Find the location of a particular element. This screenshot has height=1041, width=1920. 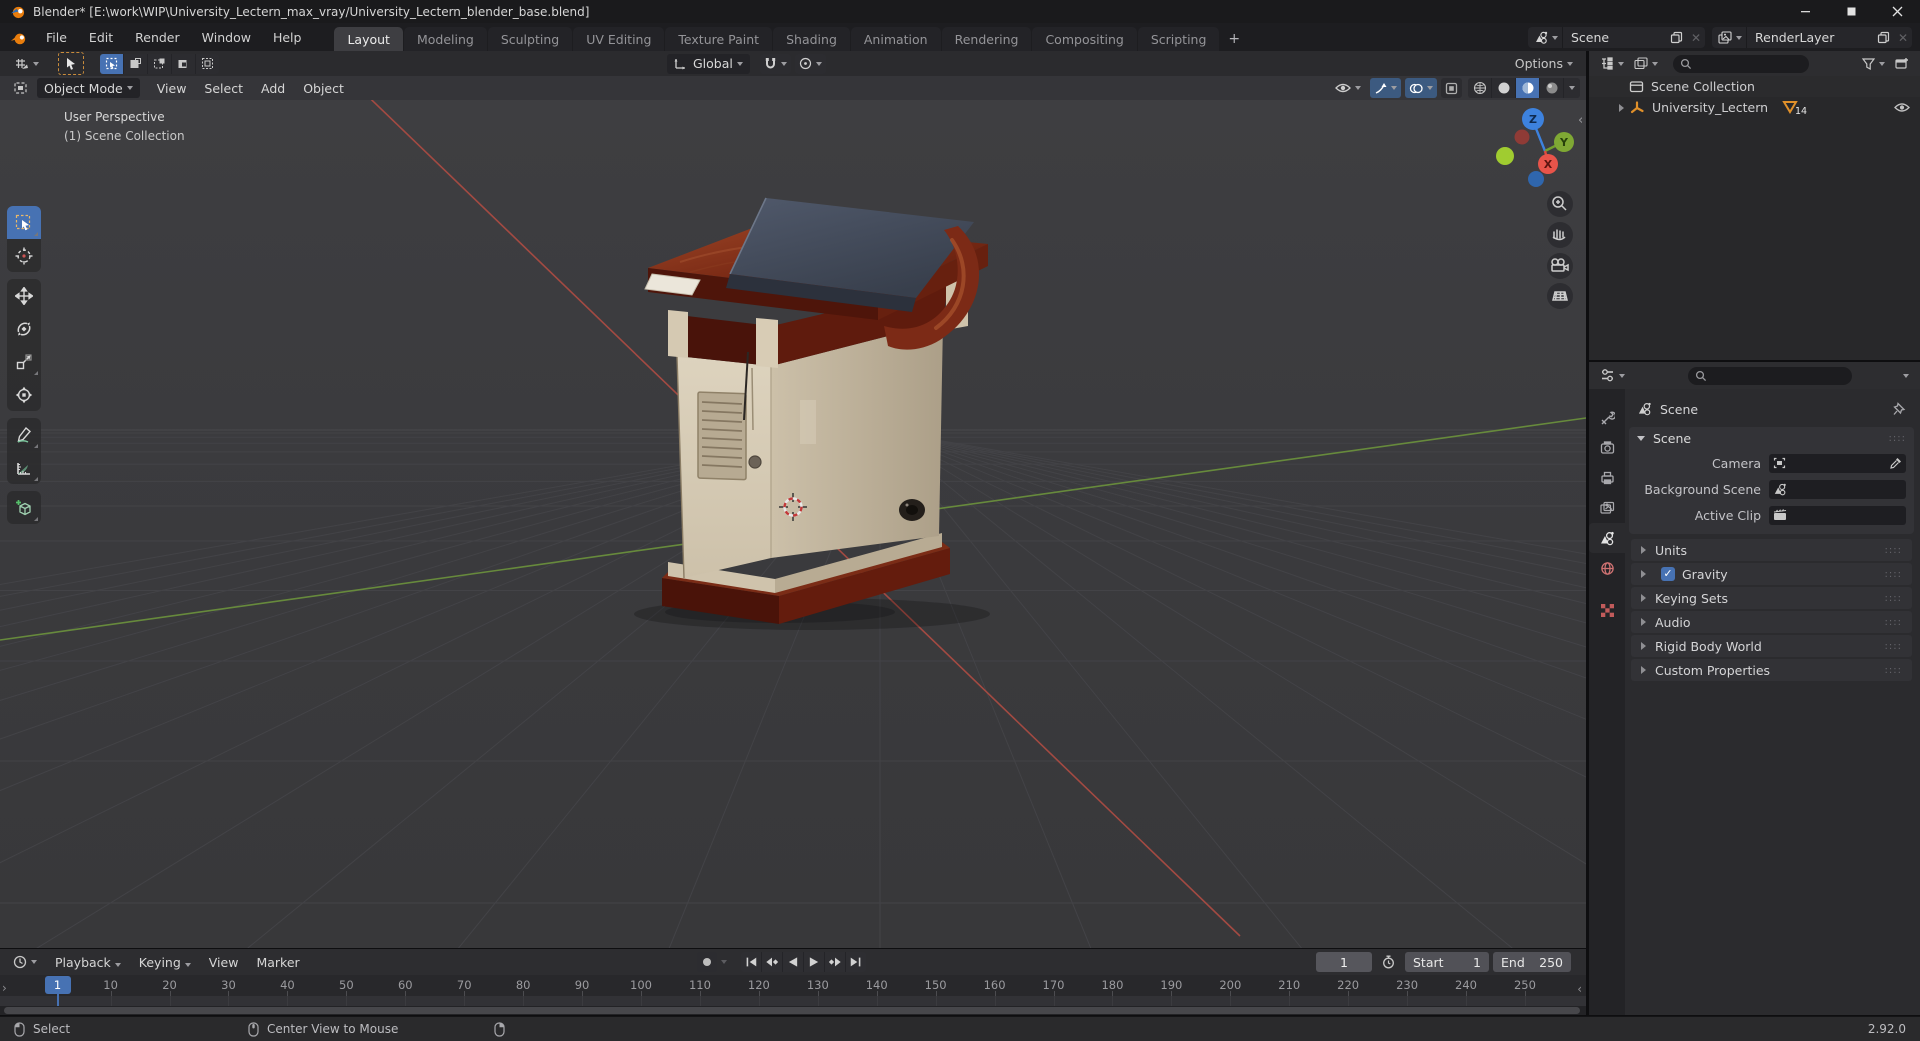

scene-panel-header: Scene :::: is located at coordinates (1771, 438).